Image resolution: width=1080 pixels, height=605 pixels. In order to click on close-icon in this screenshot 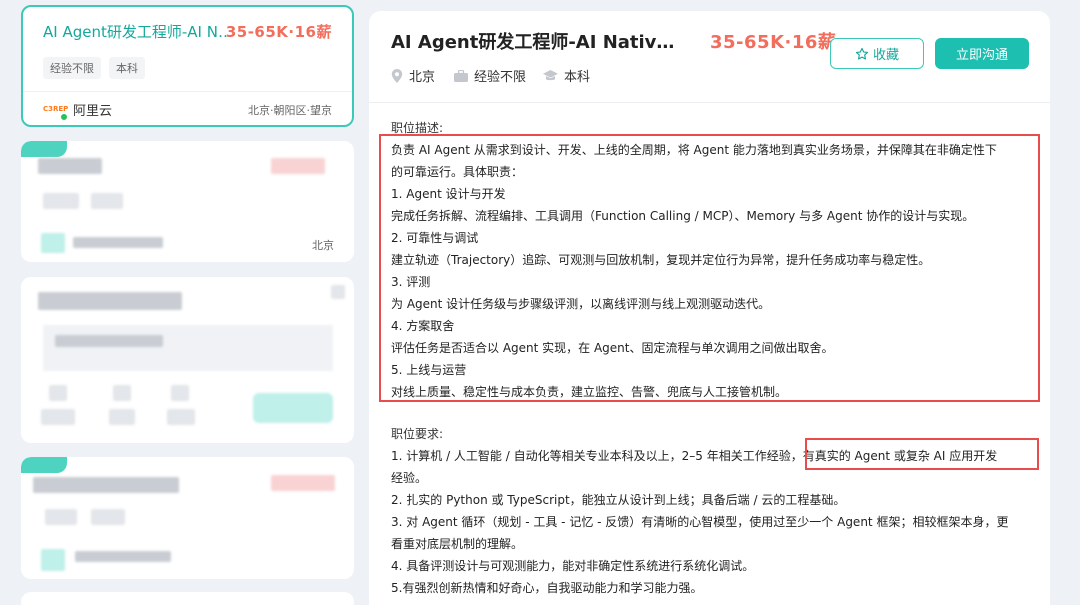, I will do `click(338, 292)`.